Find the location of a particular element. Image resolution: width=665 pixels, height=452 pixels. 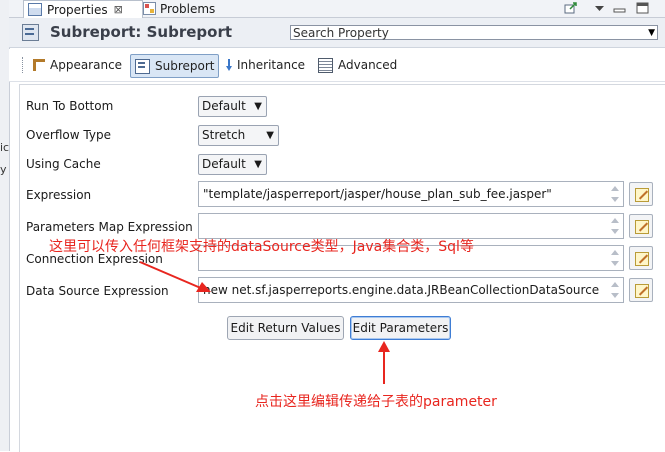

search-property-combo: Search Property ▼ is located at coordinates (474, 32).